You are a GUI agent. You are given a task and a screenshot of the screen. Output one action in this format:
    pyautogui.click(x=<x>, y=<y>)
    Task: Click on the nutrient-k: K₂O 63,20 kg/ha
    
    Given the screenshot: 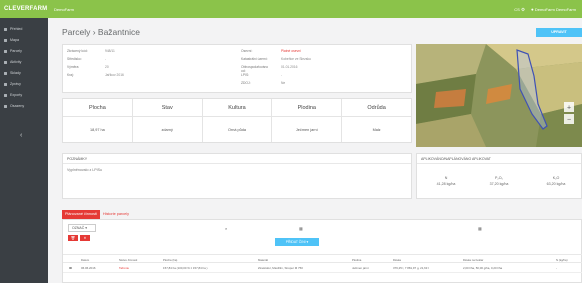 What is the action you would take?
    pyautogui.click(x=556, y=181)
    